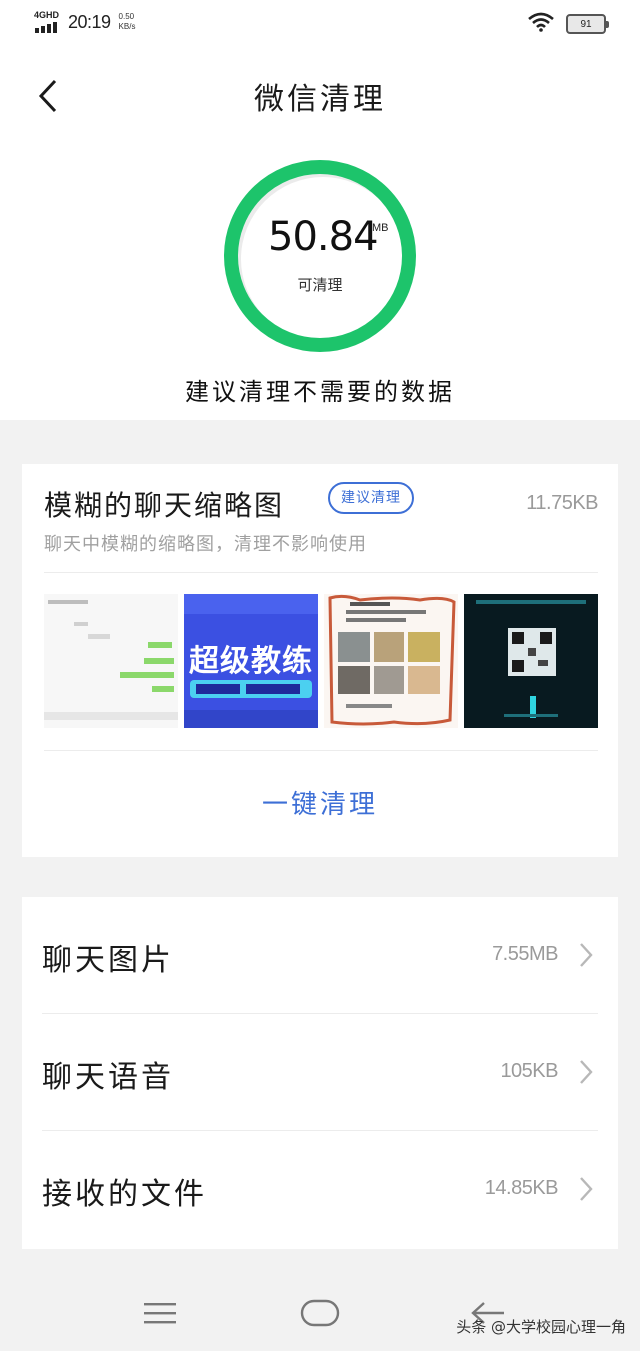 The height and width of the screenshot is (1351, 640). Describe the element at coordinates (562, 503) in the screenshot. I see `card-size: 11.75KB` at that location.